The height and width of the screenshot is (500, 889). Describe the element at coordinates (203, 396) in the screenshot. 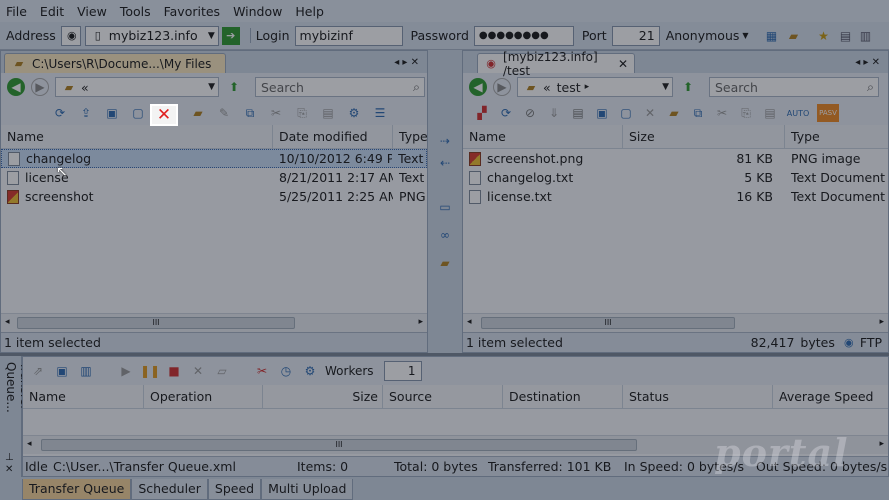

I see `column-operation: Operation` at that location.